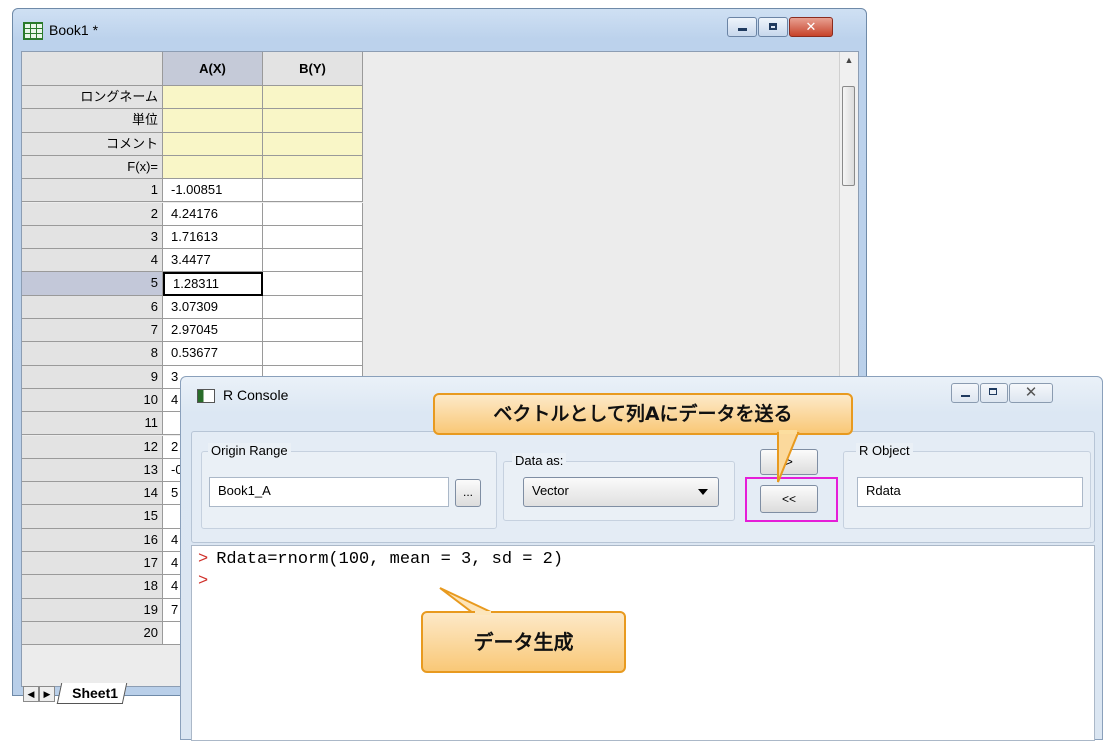  I want to click on callout-generate-joint, so click(483, 613).